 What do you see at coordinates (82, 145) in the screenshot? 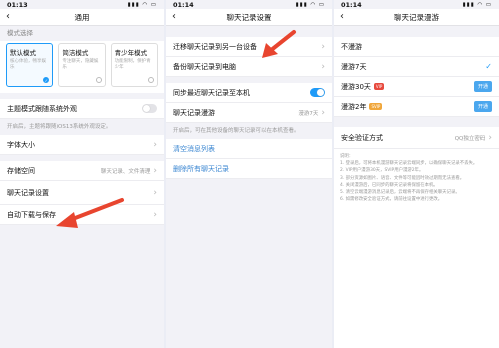
I see `font-size-row: 字体大小 ›` at bounding box center [82, 145].